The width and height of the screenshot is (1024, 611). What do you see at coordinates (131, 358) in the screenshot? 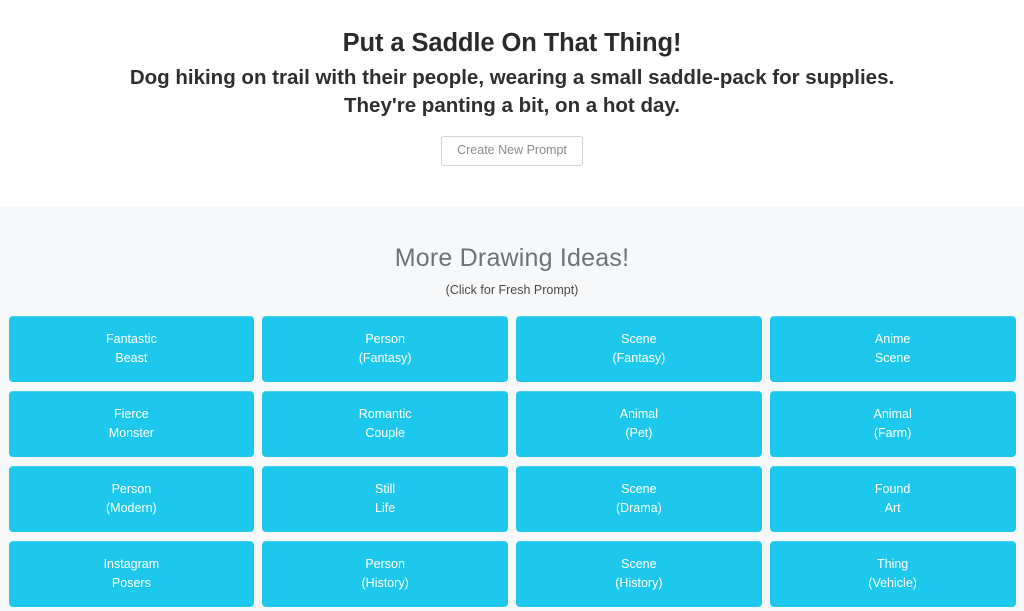
I see `idea-button-line-2: Beast` at bounding box center [131, 358].